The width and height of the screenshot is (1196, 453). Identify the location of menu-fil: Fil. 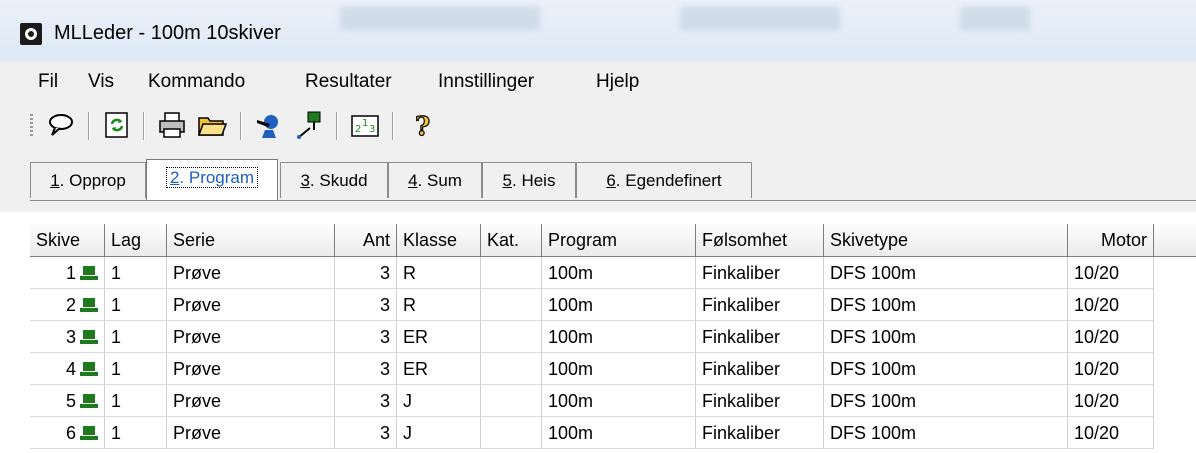
(48, 82).